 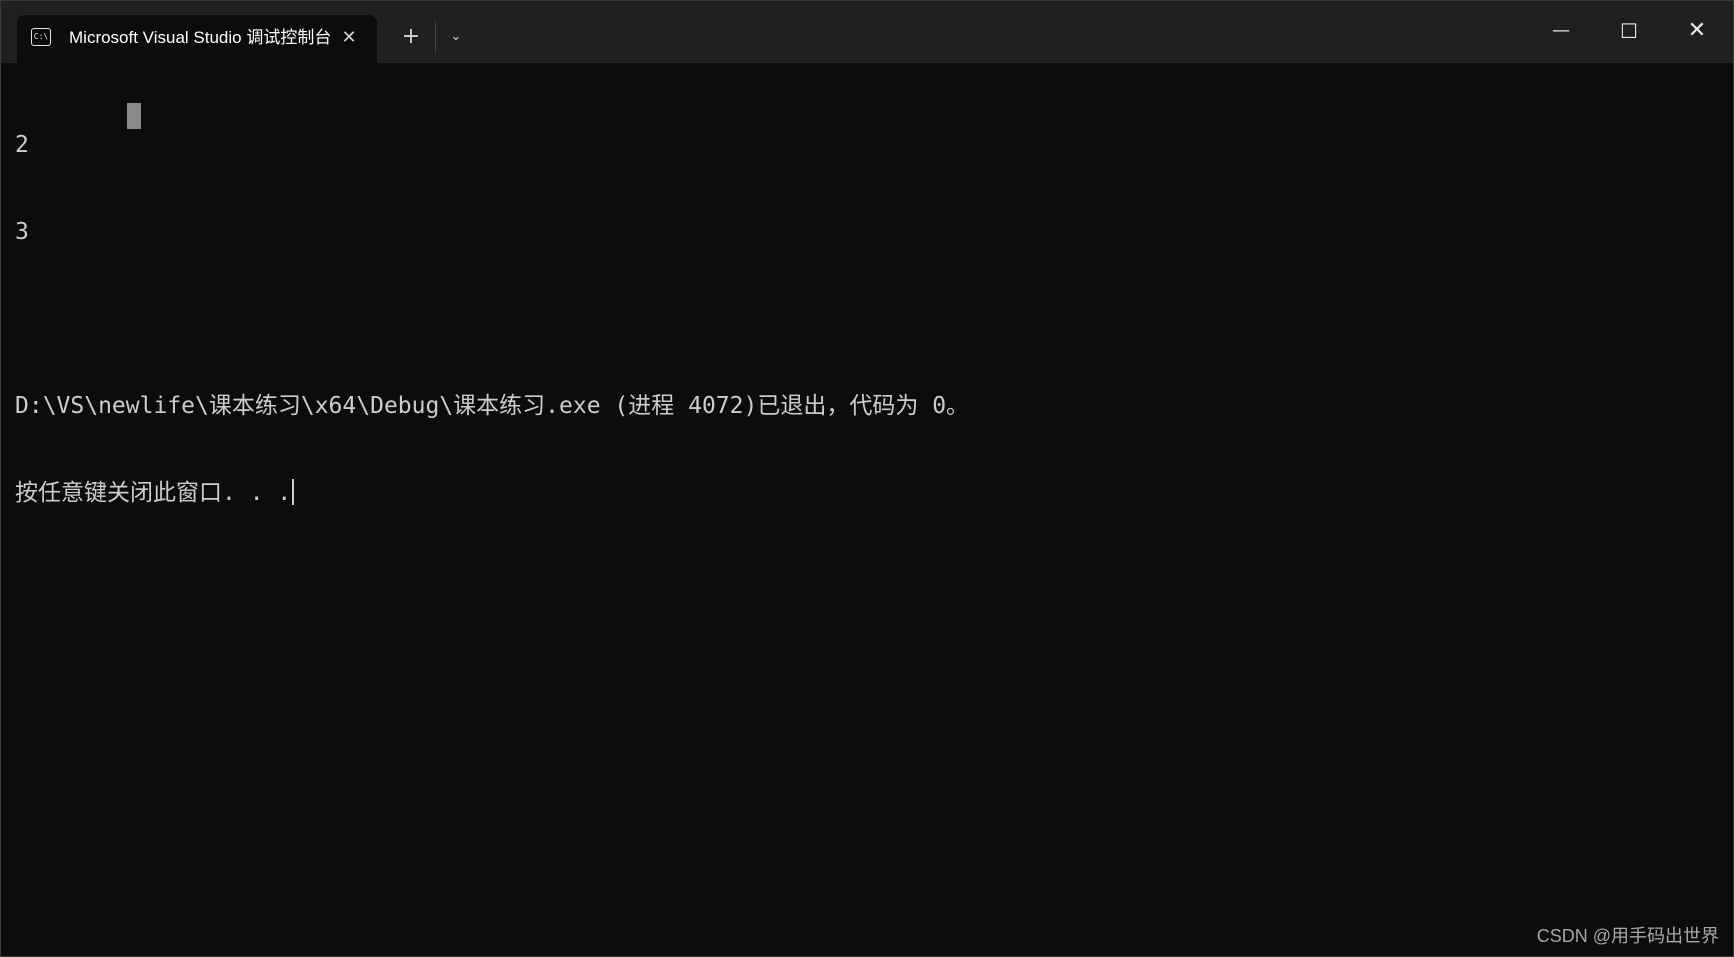 What do you see at coordinates (865, 493) in the screenshot?
I see `terminal-line-prompt: 按任意键关闭此窗口. . .` at bounding box center [865, 493].